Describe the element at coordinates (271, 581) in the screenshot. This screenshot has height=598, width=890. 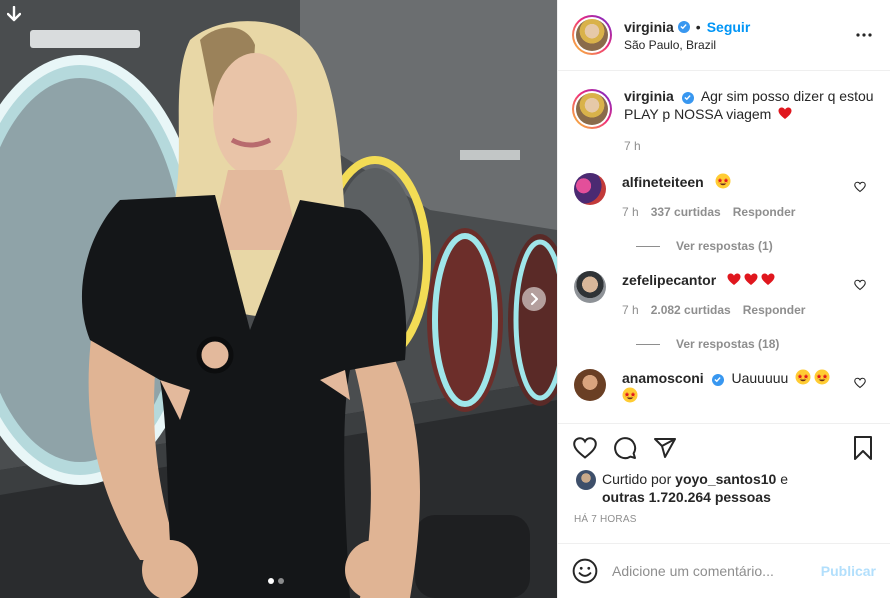
I see `carousel-dot-active` at that location.